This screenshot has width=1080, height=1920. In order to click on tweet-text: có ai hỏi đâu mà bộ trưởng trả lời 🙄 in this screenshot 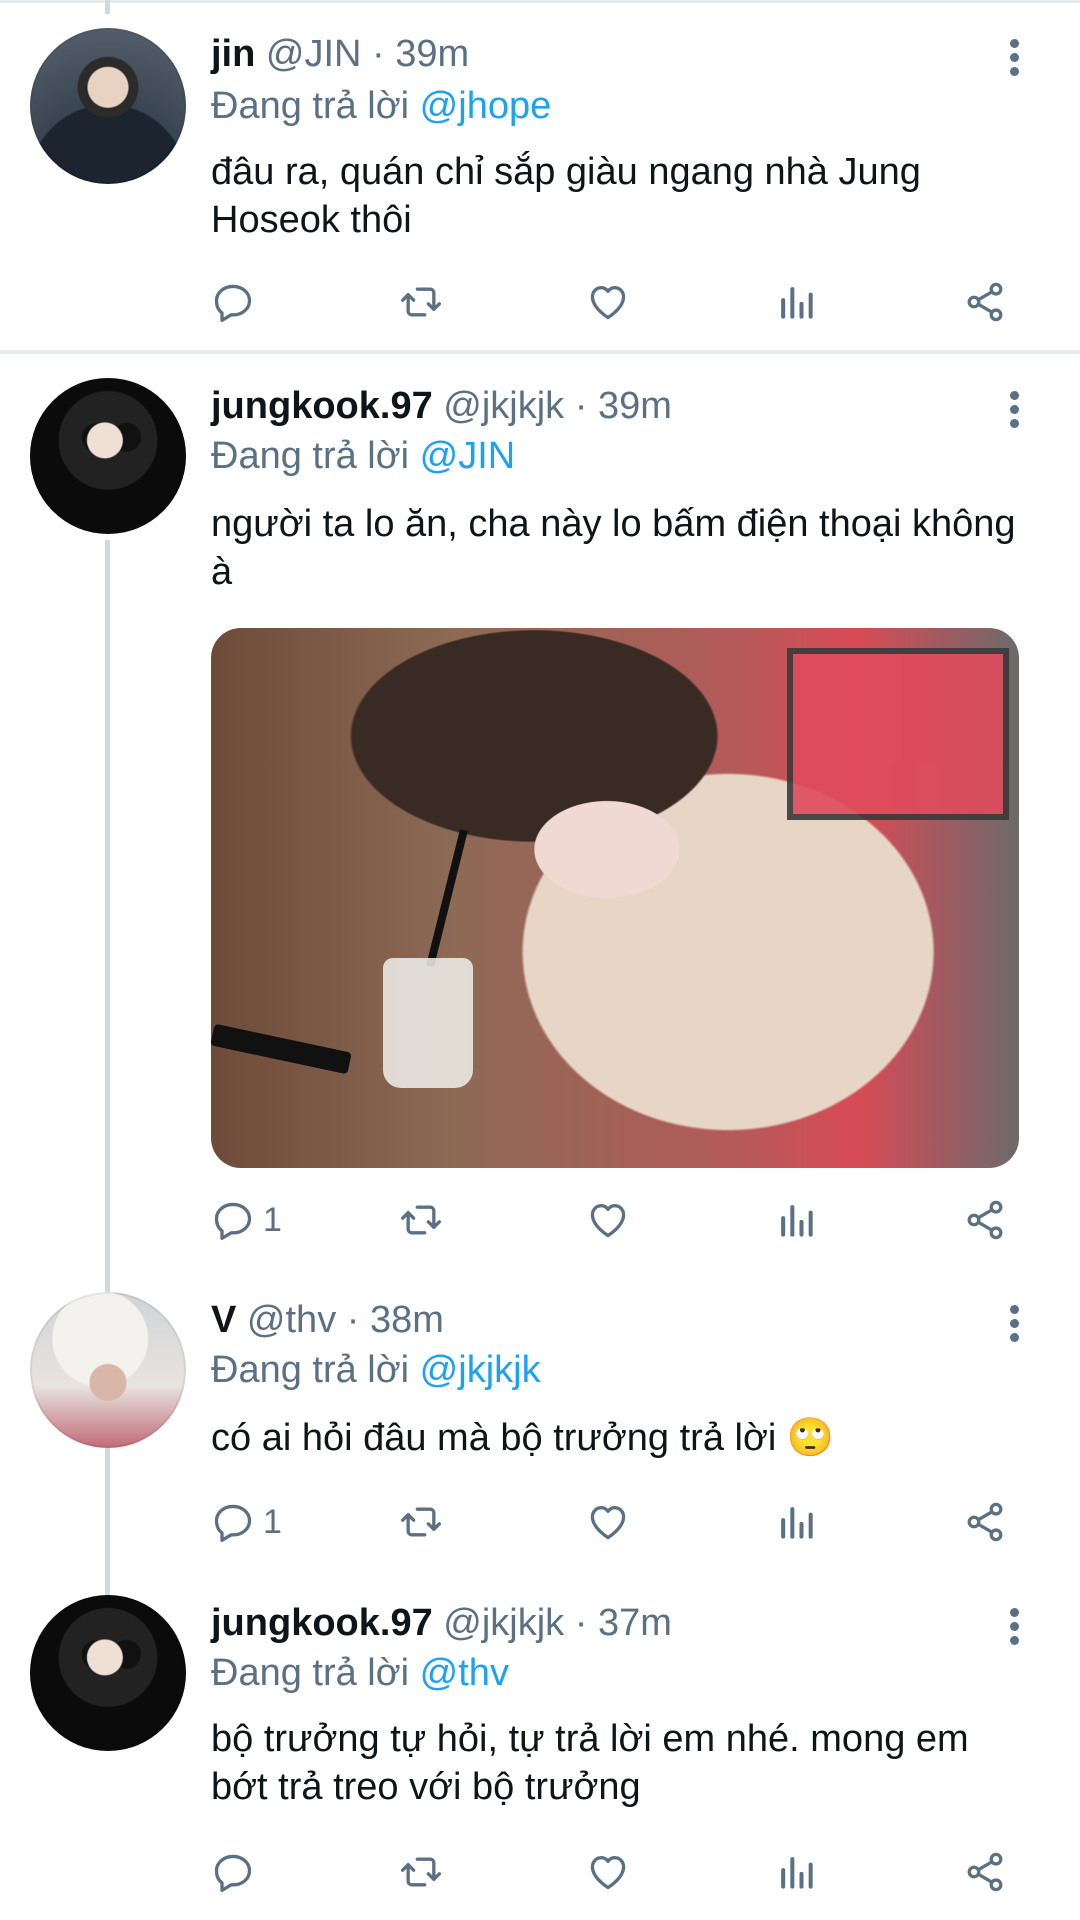, I will do `click(523, 1438)`.